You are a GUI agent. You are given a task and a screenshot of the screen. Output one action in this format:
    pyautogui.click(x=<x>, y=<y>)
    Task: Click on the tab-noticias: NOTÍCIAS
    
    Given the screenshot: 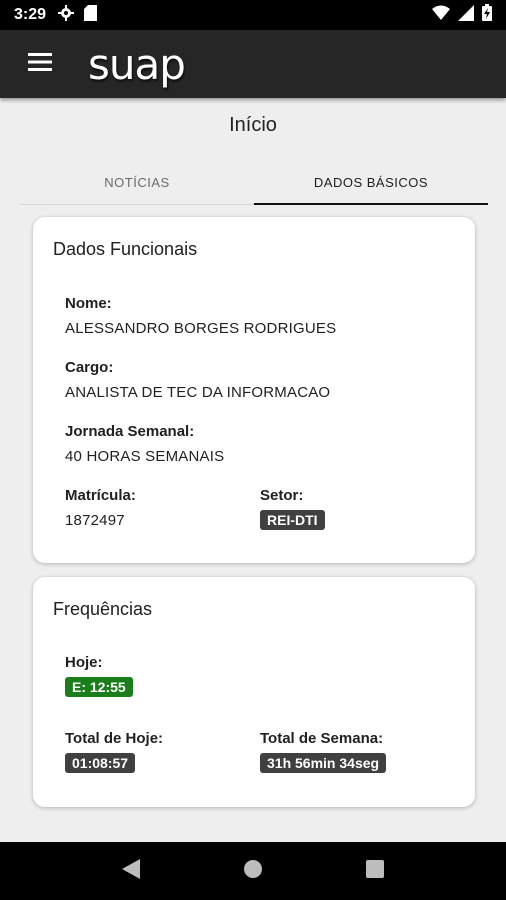 What is the action you would take?
    pyautogui.click(x=137, y=182)
    